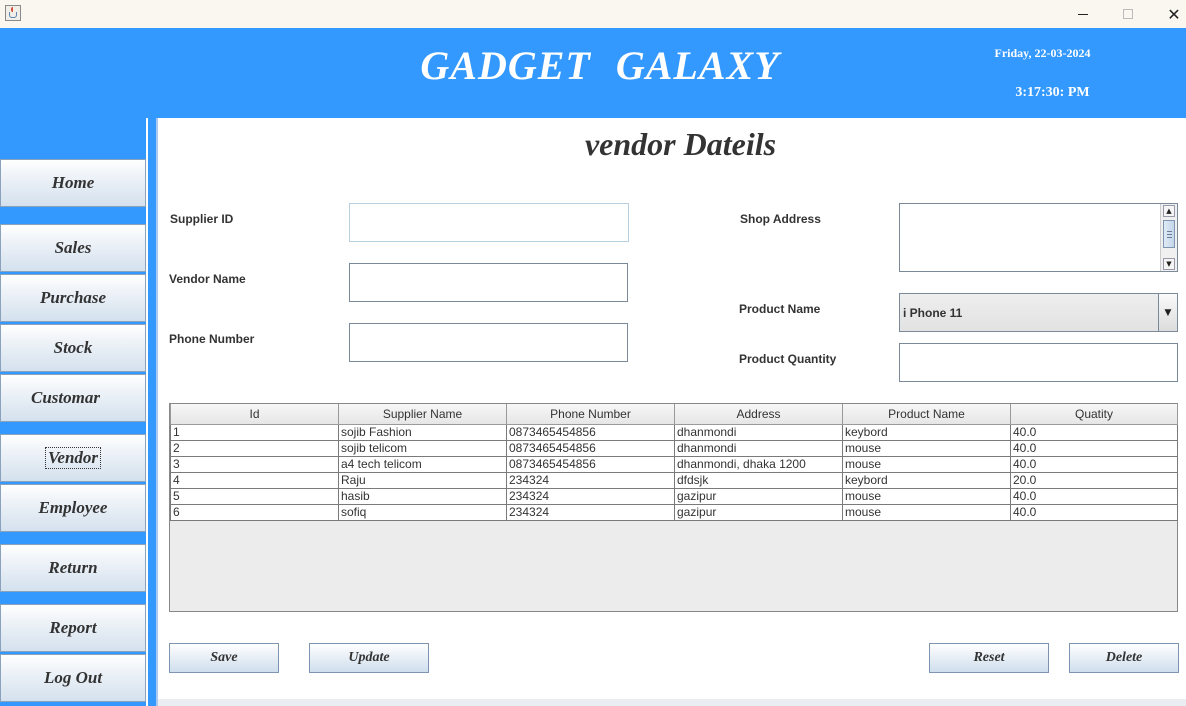 The image size is (1186, 706). Describe the element at coordinates (369, 658) in the screenshot. I see `update-button: Update` at that location.